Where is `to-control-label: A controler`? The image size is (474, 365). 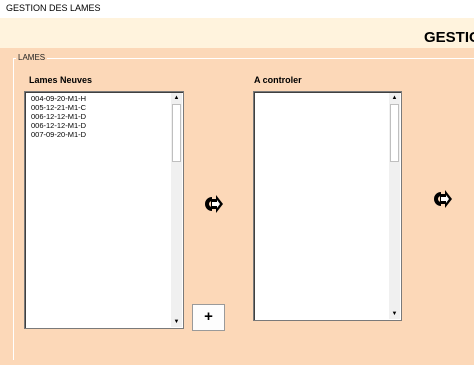
to-control-label: A controler is located at coordinates (278, 80).